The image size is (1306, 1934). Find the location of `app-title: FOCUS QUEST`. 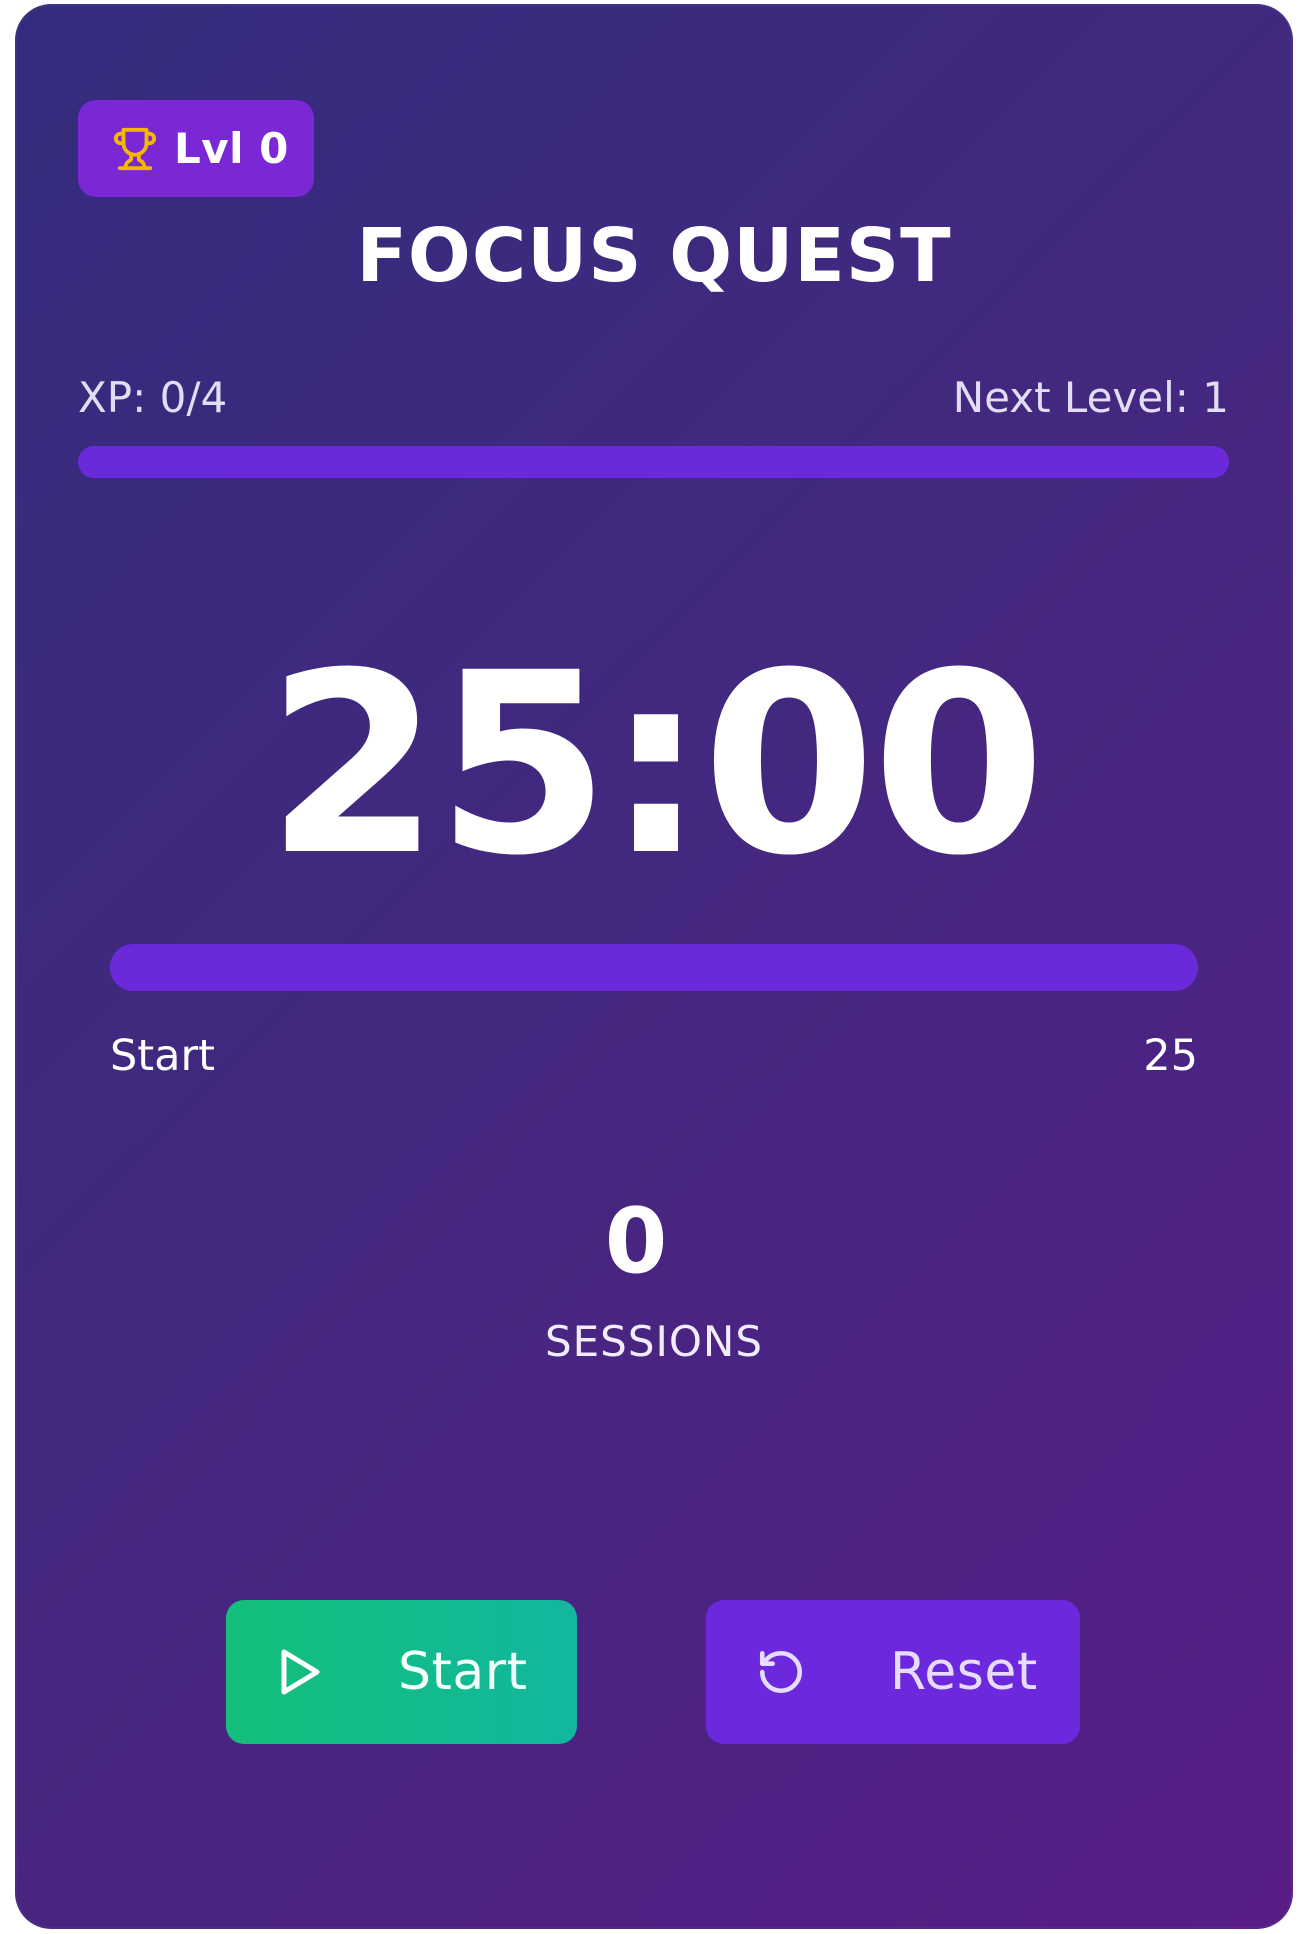

app-title: FOCUS QUEST is located at coordinates (654, 256).